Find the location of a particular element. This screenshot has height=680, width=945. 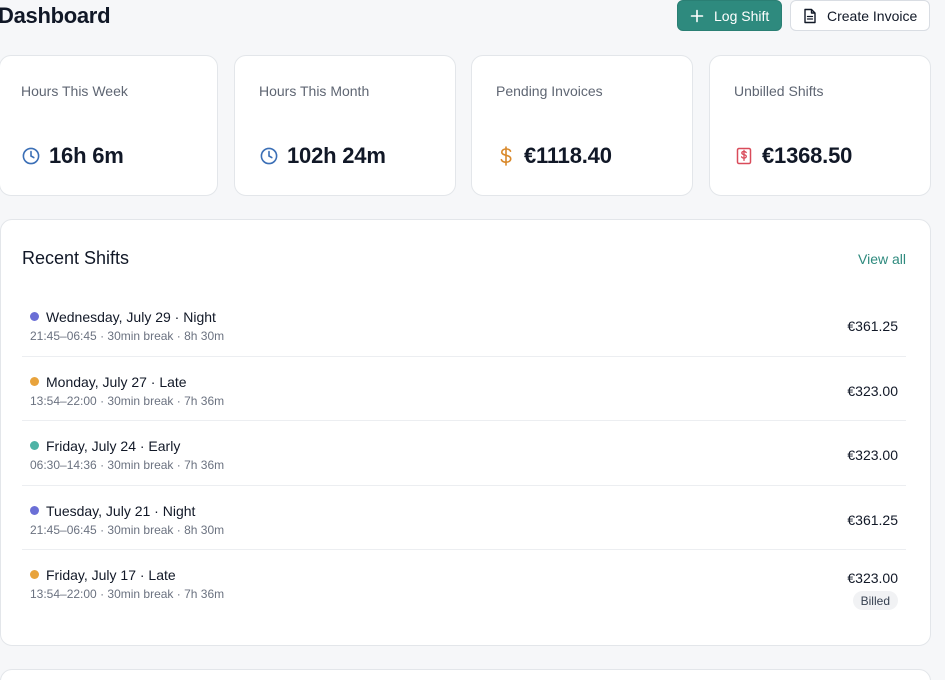

shift-title: Tuesday, July 21 · Night is located at coordinates (121, 510).